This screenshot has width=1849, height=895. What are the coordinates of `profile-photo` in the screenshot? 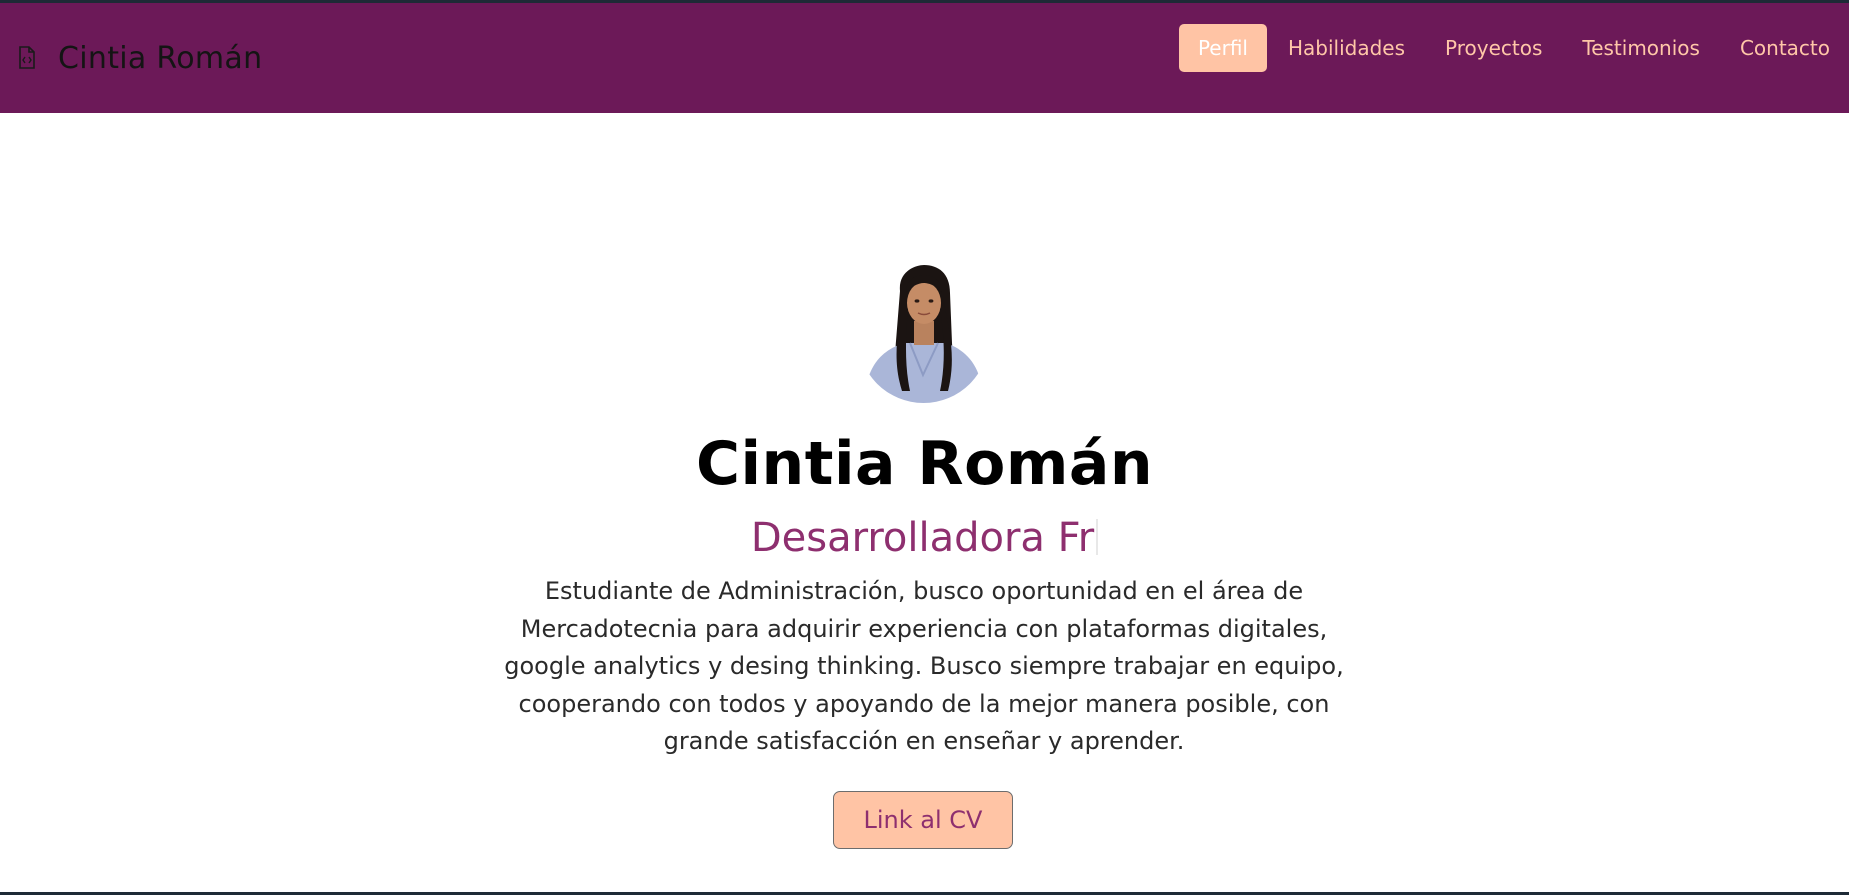 It's located at (923, 333).